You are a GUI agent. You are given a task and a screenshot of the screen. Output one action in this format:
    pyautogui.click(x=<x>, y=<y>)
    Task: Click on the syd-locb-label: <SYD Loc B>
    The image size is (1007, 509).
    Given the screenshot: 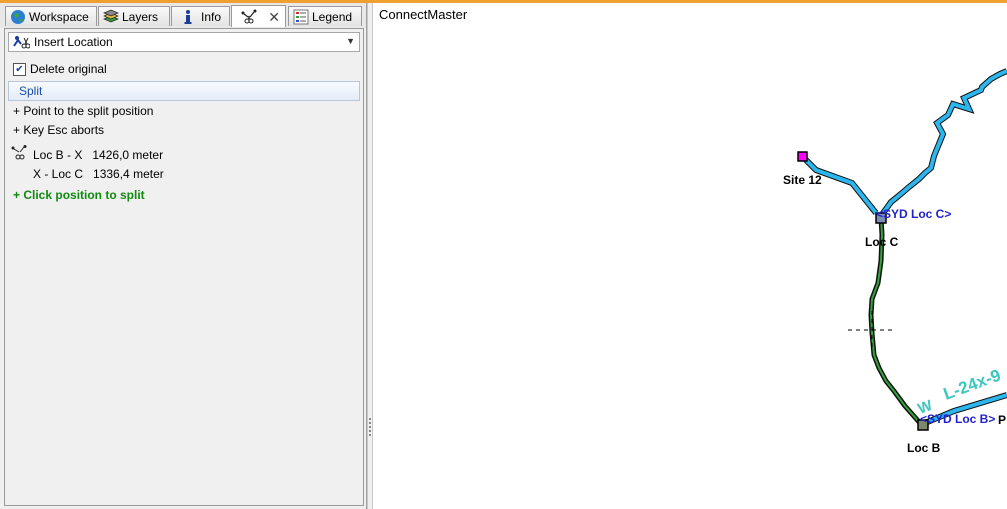 What is the action you would take?
    pyautogui.click(x=957, y=419)
    